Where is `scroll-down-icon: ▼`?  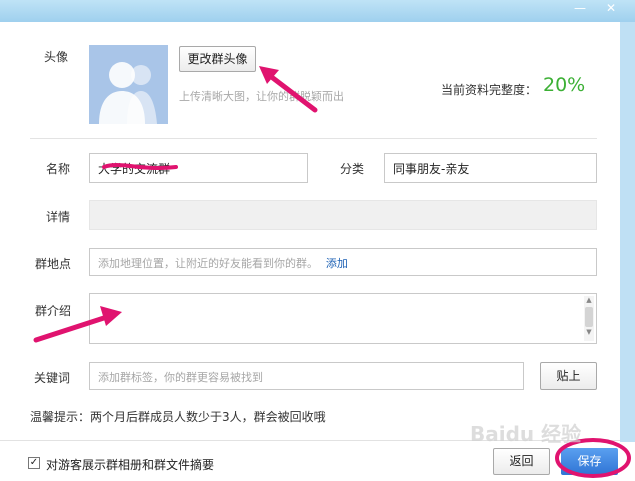
scroll-down-icon: ▼ is located at coordinates (589, 332).